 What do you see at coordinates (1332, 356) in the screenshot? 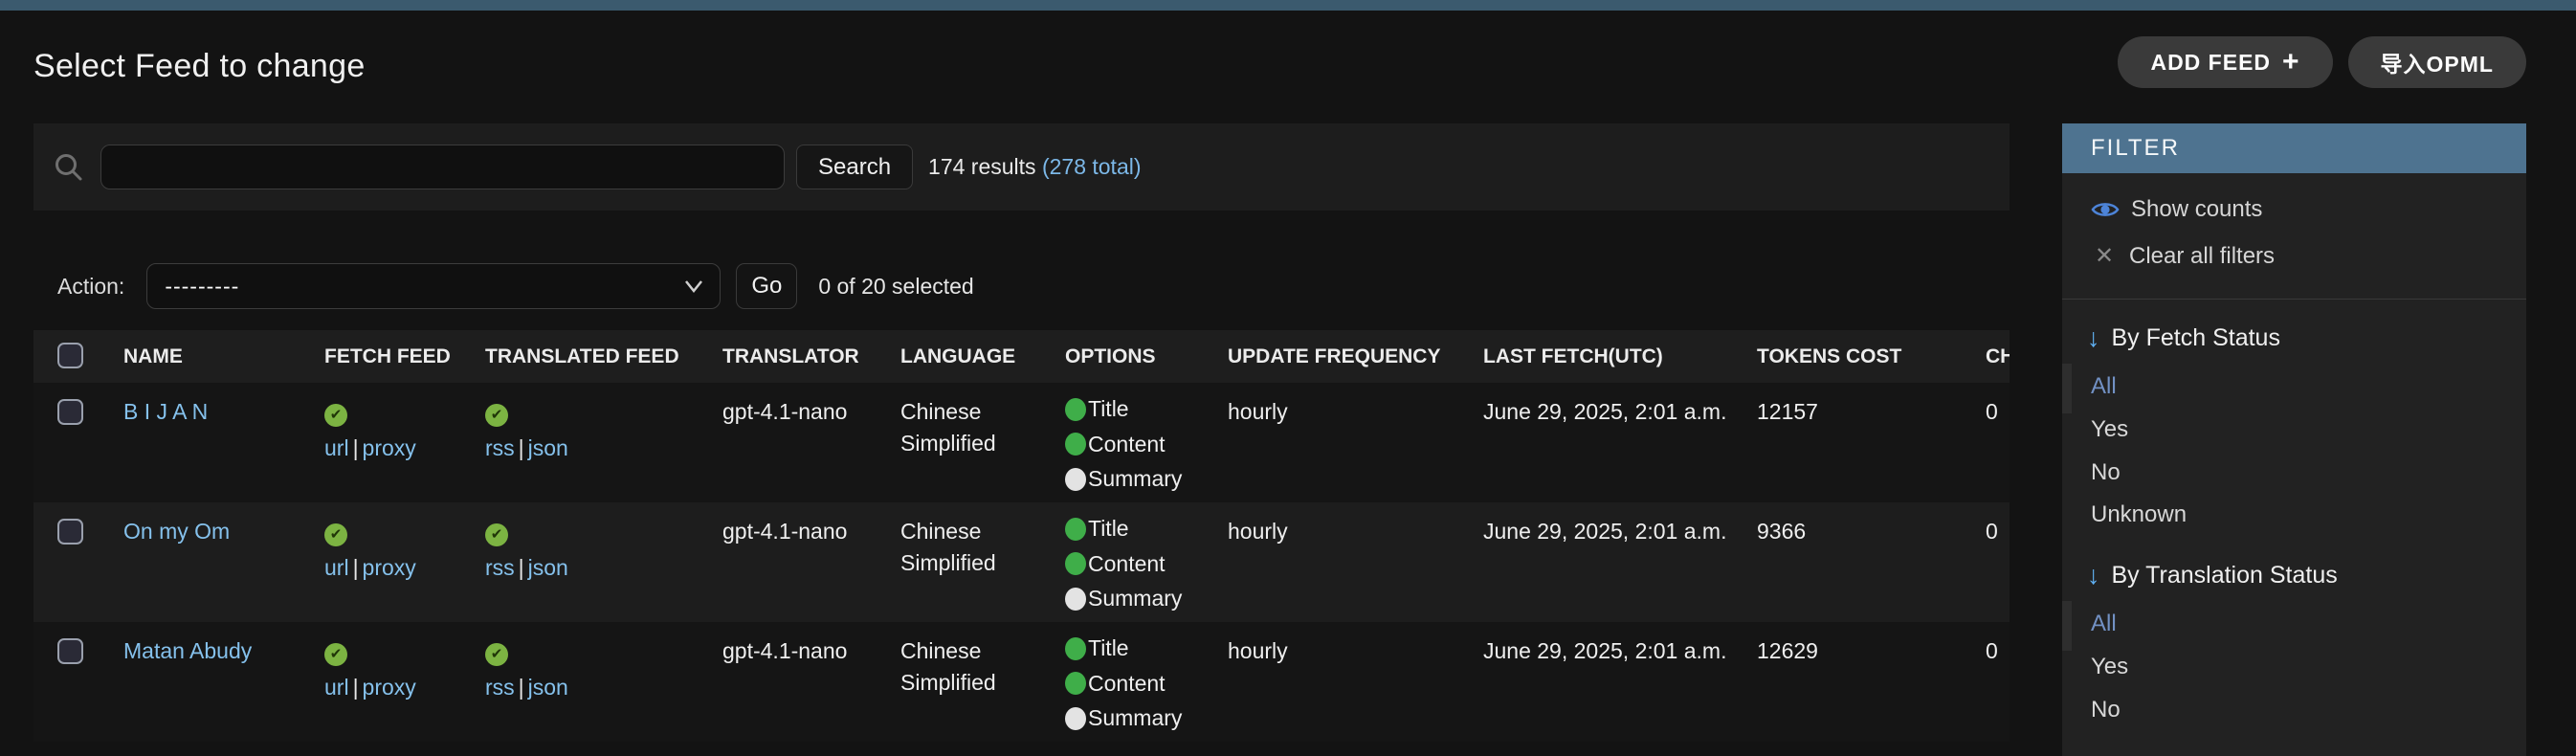
I see `header-update-frequency: UPDATE FREQUENCY` at bounding box center [1332, 356].